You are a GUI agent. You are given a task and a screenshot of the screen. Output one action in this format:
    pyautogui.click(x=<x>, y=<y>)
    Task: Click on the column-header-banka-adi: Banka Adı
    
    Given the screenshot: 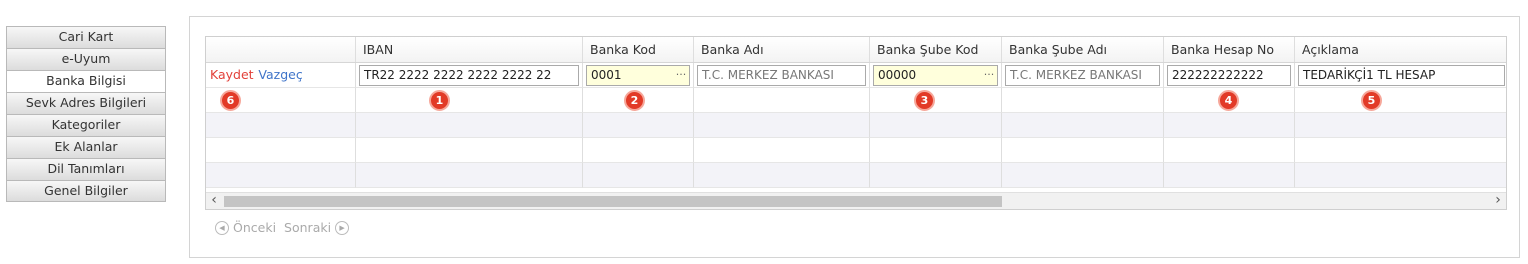 What is the action you would take?
    pyautogui.click(x=782, y=49)
    